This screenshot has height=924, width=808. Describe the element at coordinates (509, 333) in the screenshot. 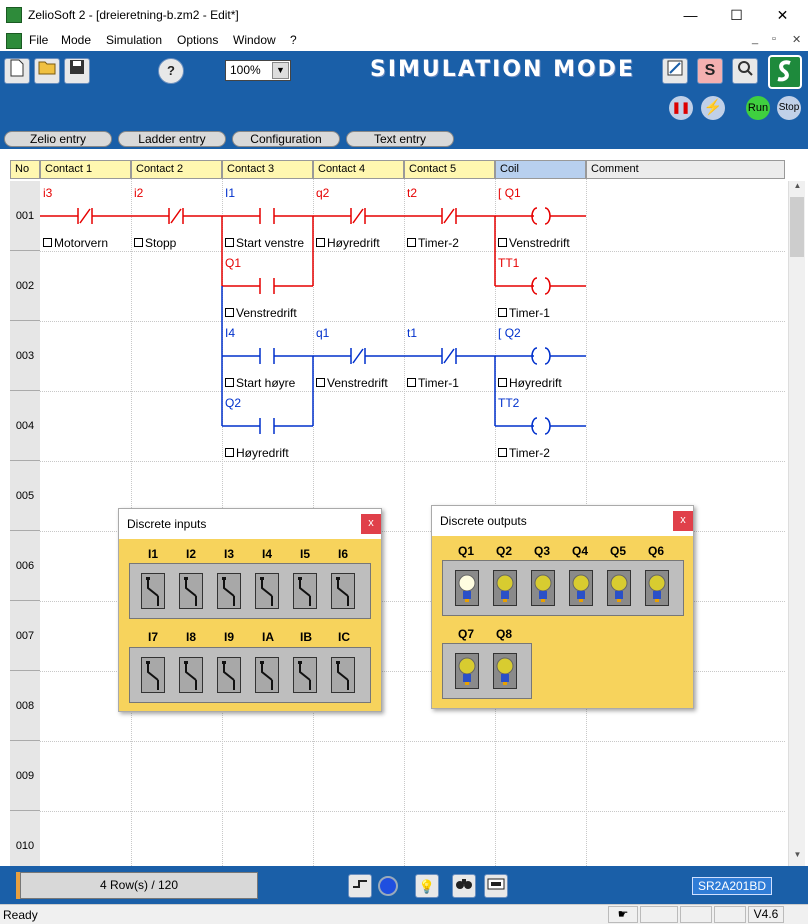

I see `coil-address: [ Q2` at that location.